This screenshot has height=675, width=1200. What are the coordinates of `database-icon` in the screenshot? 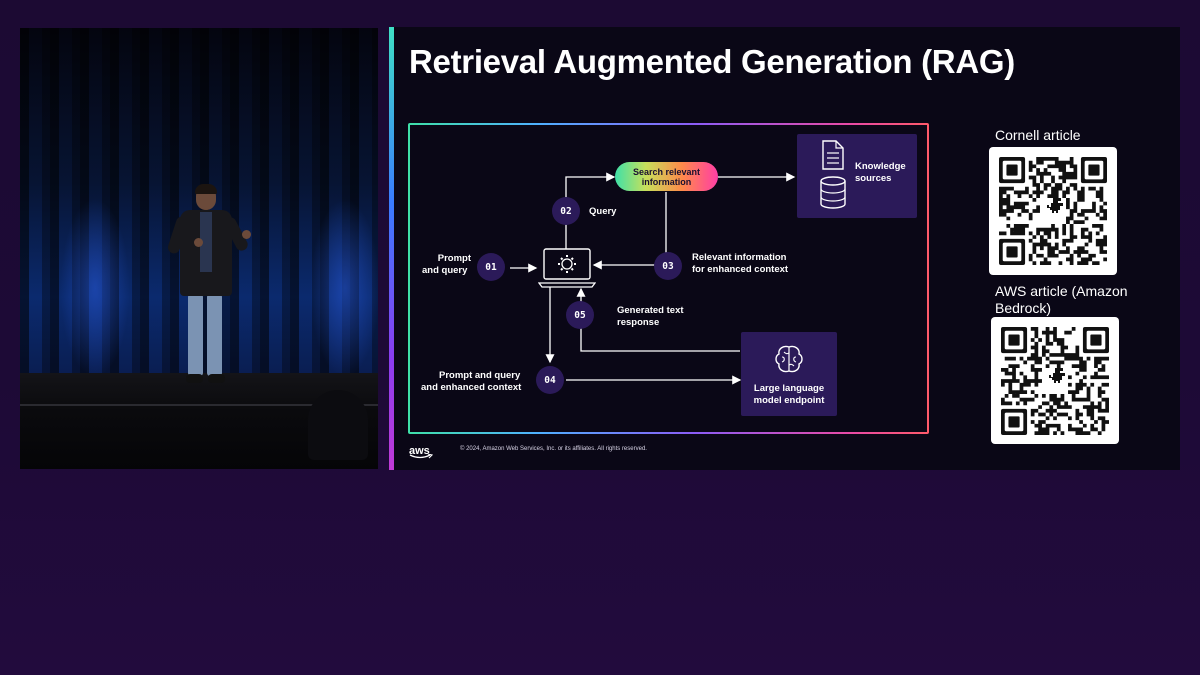 It's located at (833, 192).